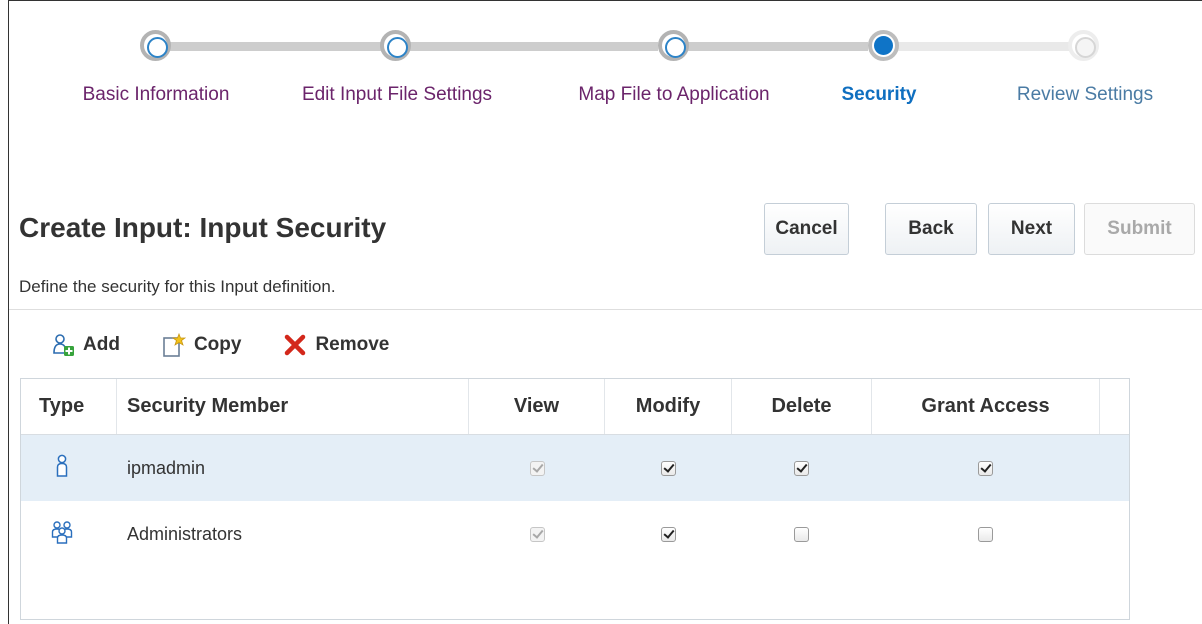 The image size is (1202, 624). I want to click on cancel-button: Cancel, so click(806, 229).